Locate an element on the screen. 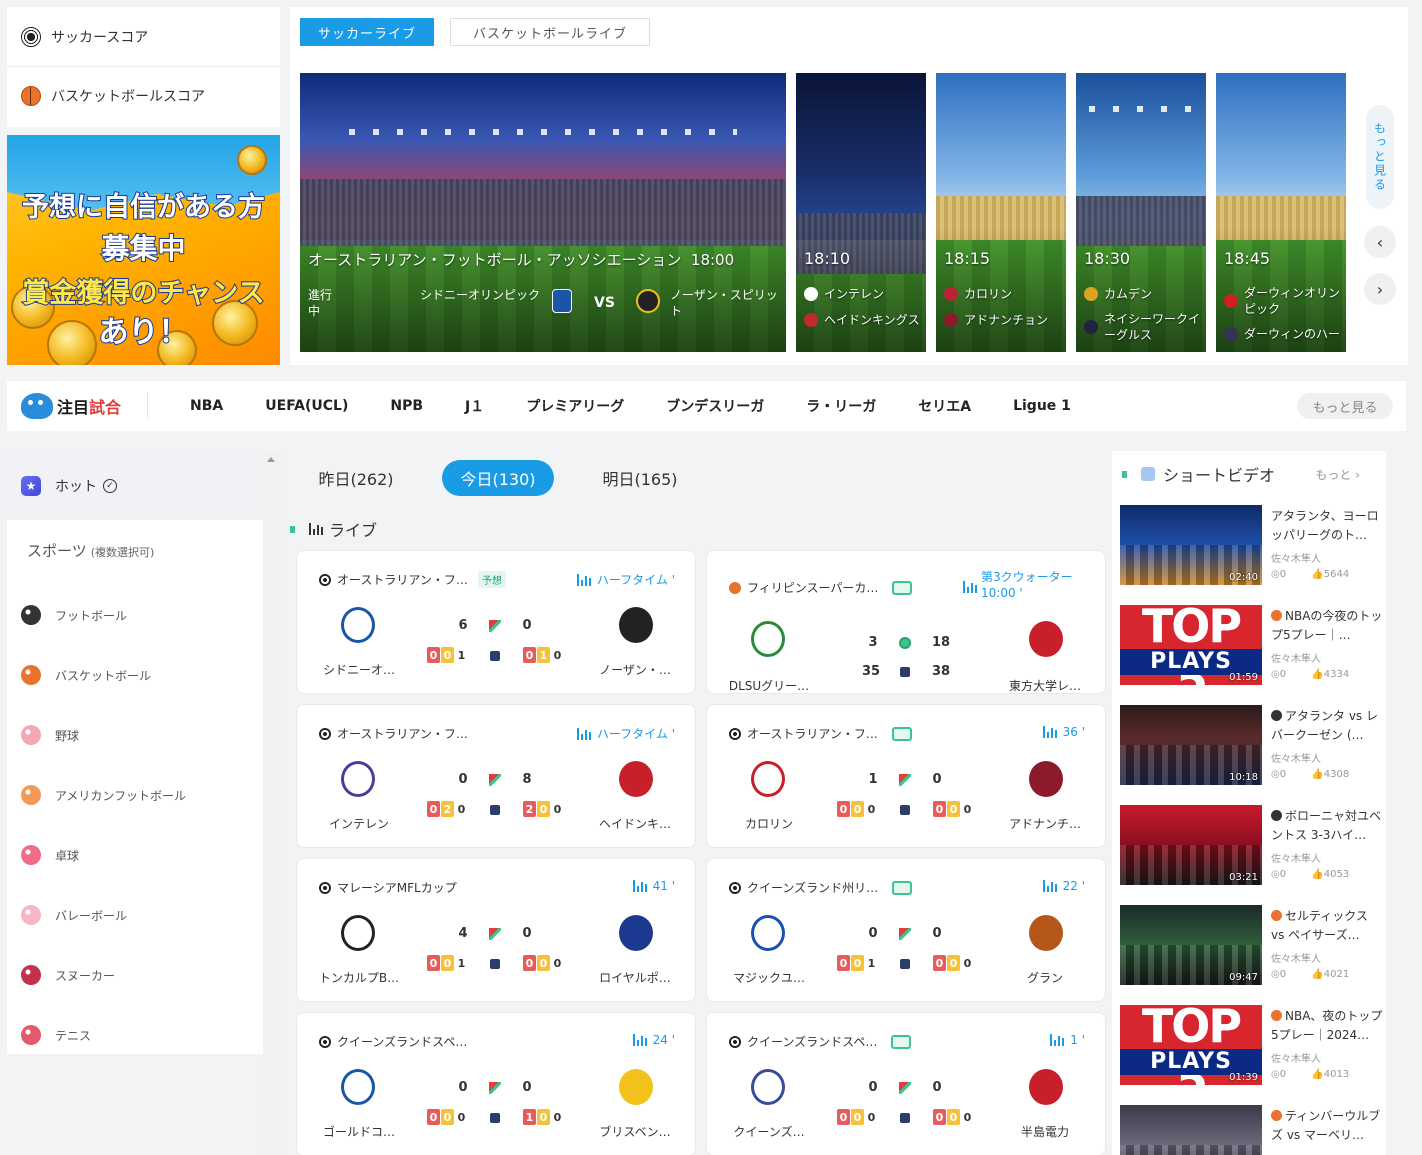 Image resolution: width=1422 pixels, height=1155 pixels. sport-item: スヌーカー is located at coordinates (135, 975).